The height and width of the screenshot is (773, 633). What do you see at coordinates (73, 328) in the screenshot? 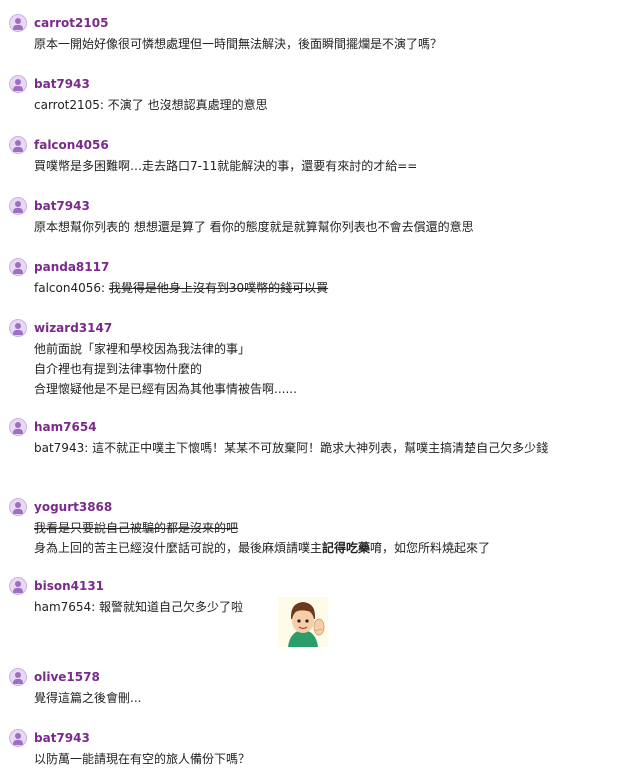
I see `username: wizard3147` at bounding box center [73, 328].